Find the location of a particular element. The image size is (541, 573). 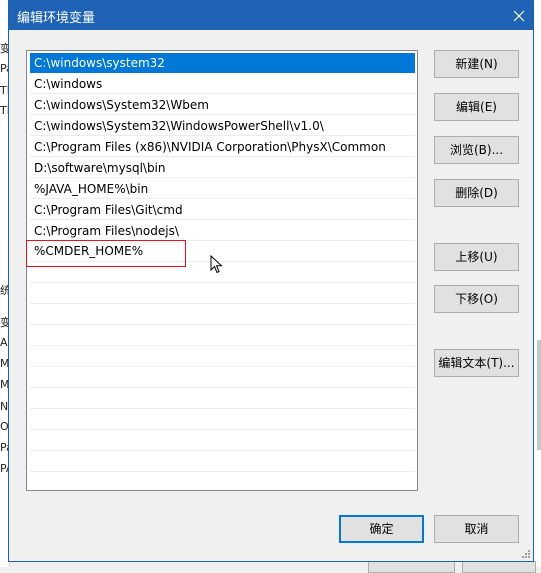

list-item: %JAVA_HOME%\bin is located at coordinates (222, 189).